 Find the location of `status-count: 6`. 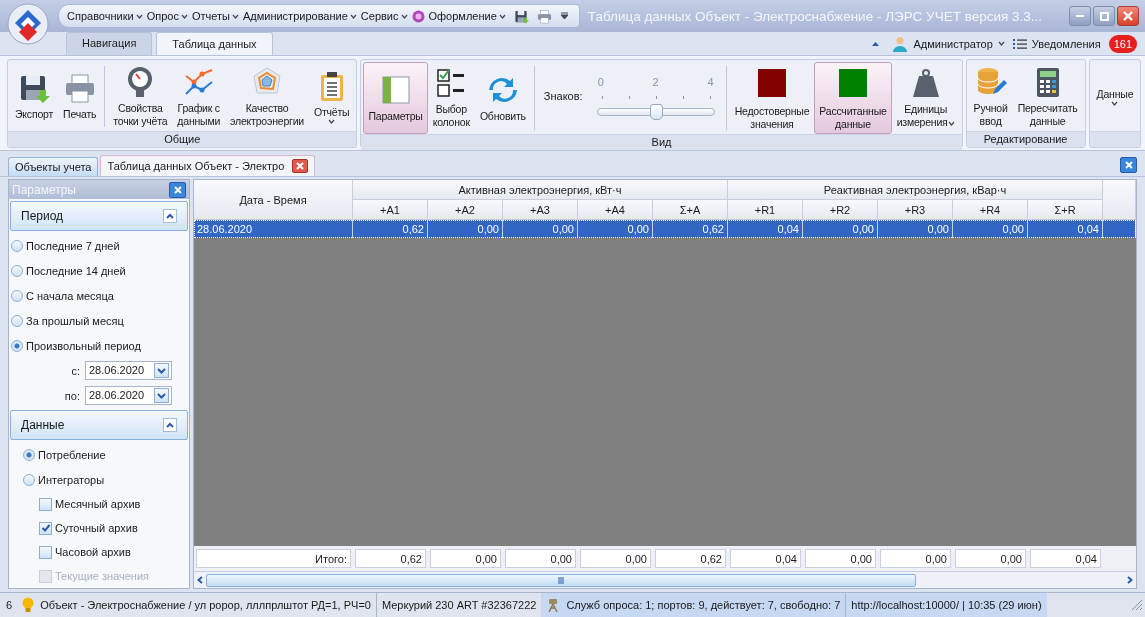

status-count: 6 is located at coordinates (9, 605).